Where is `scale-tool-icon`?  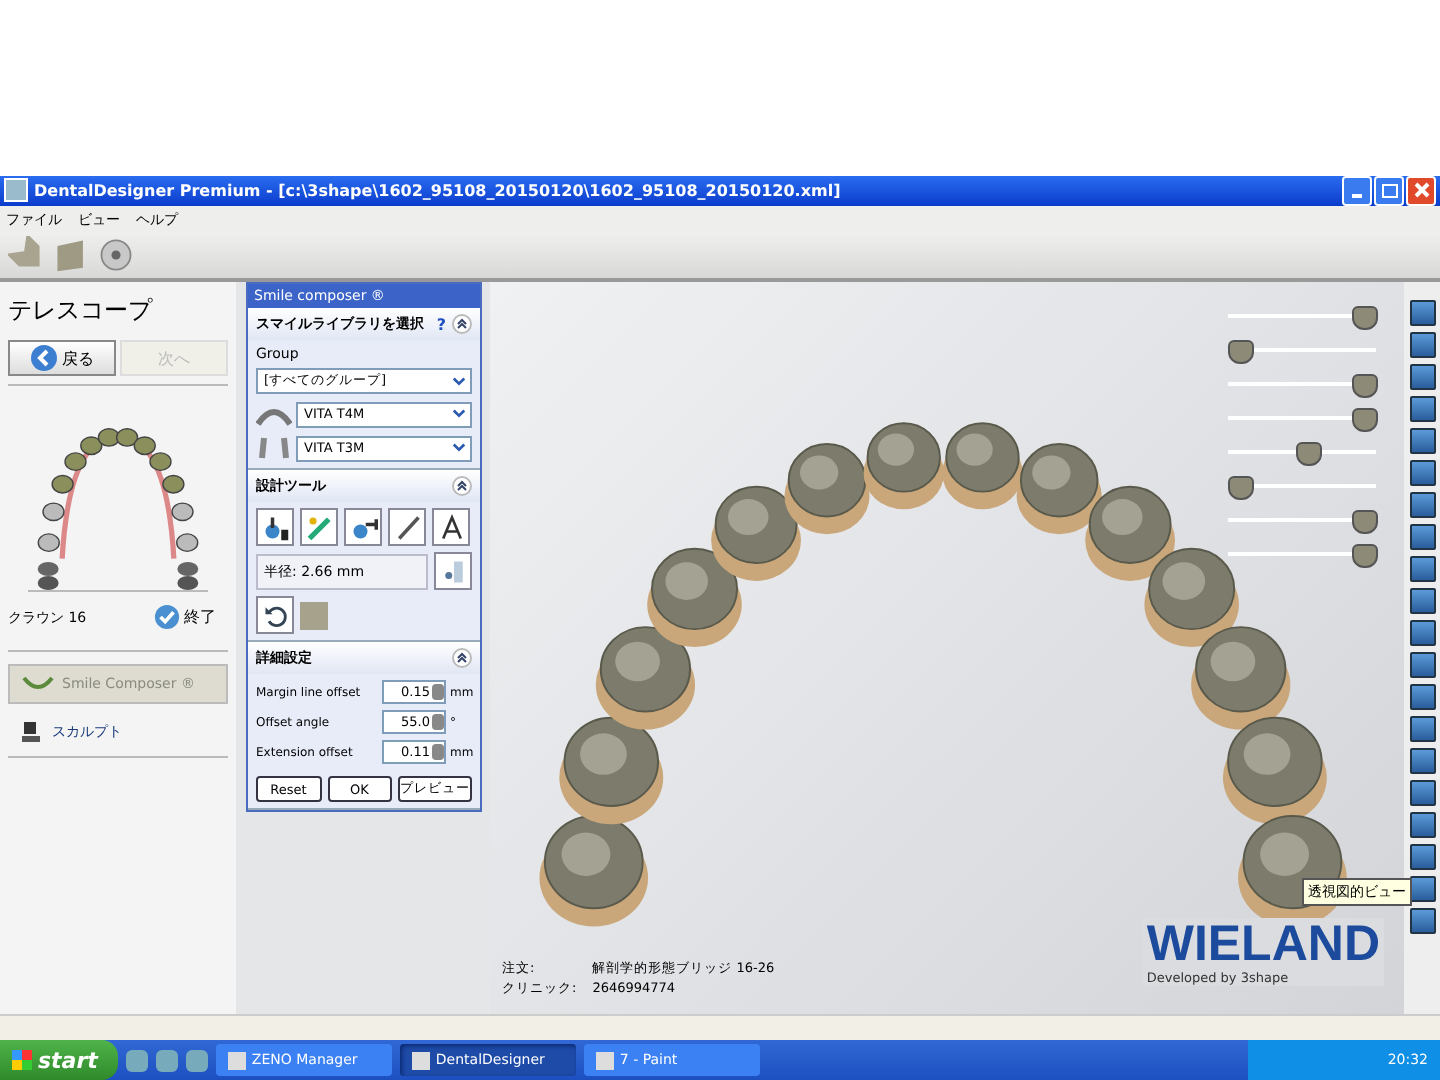
scale-tool-icon is located at coordinates (363, 527).